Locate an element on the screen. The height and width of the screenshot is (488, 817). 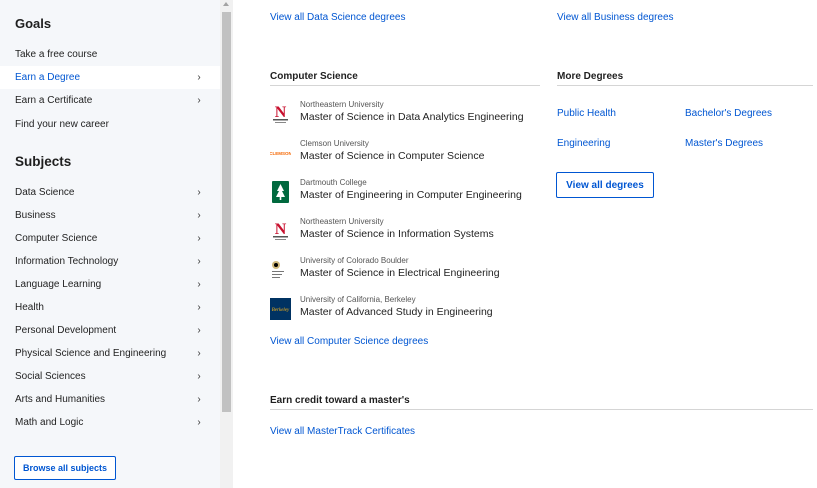
sidebar-item-math-logic: Math and Logic › is located at coordinates (110, 422).